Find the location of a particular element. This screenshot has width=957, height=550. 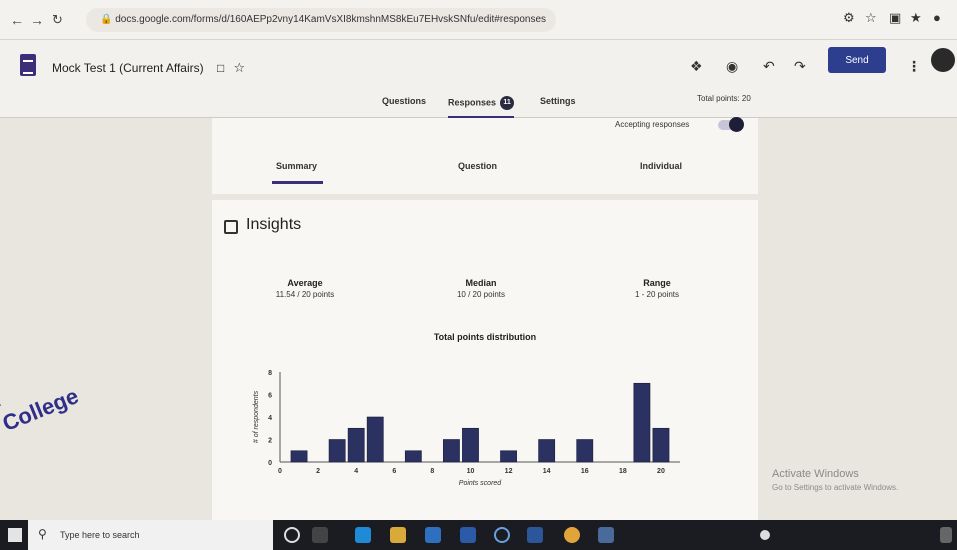

taskbar-search: ⚲ Type here to search is located at coordinates (150, 535).